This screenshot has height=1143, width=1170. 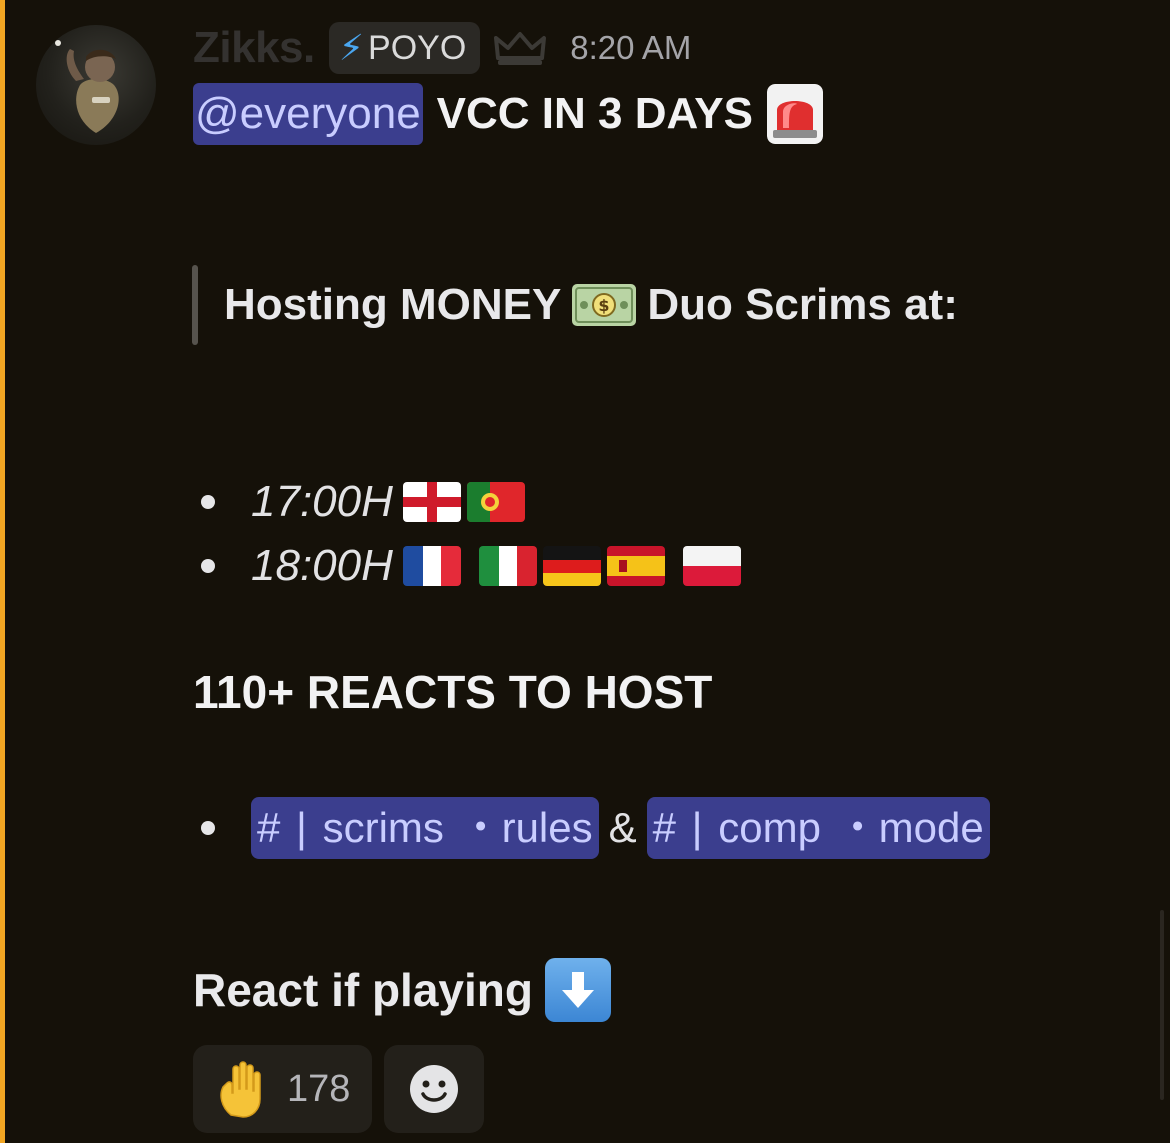 I want to click on siren-icon, so click(x=794, y=114).